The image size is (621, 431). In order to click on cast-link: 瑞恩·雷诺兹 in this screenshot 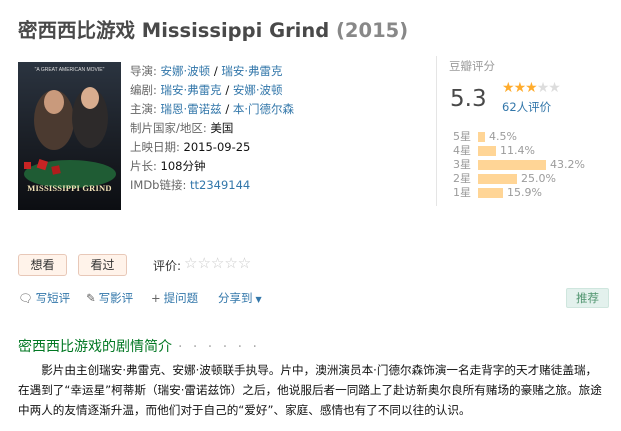, I will do `click(191, 109)`.